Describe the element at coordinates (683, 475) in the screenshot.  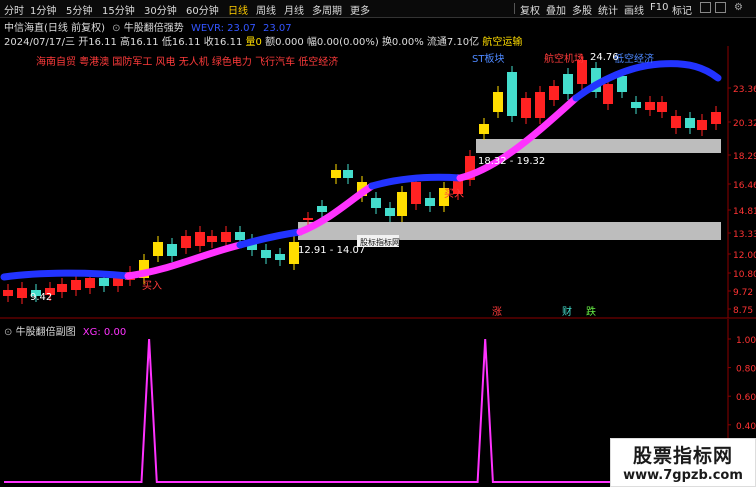
I see `watermark-line2: www.7gpzb.com` at that location.